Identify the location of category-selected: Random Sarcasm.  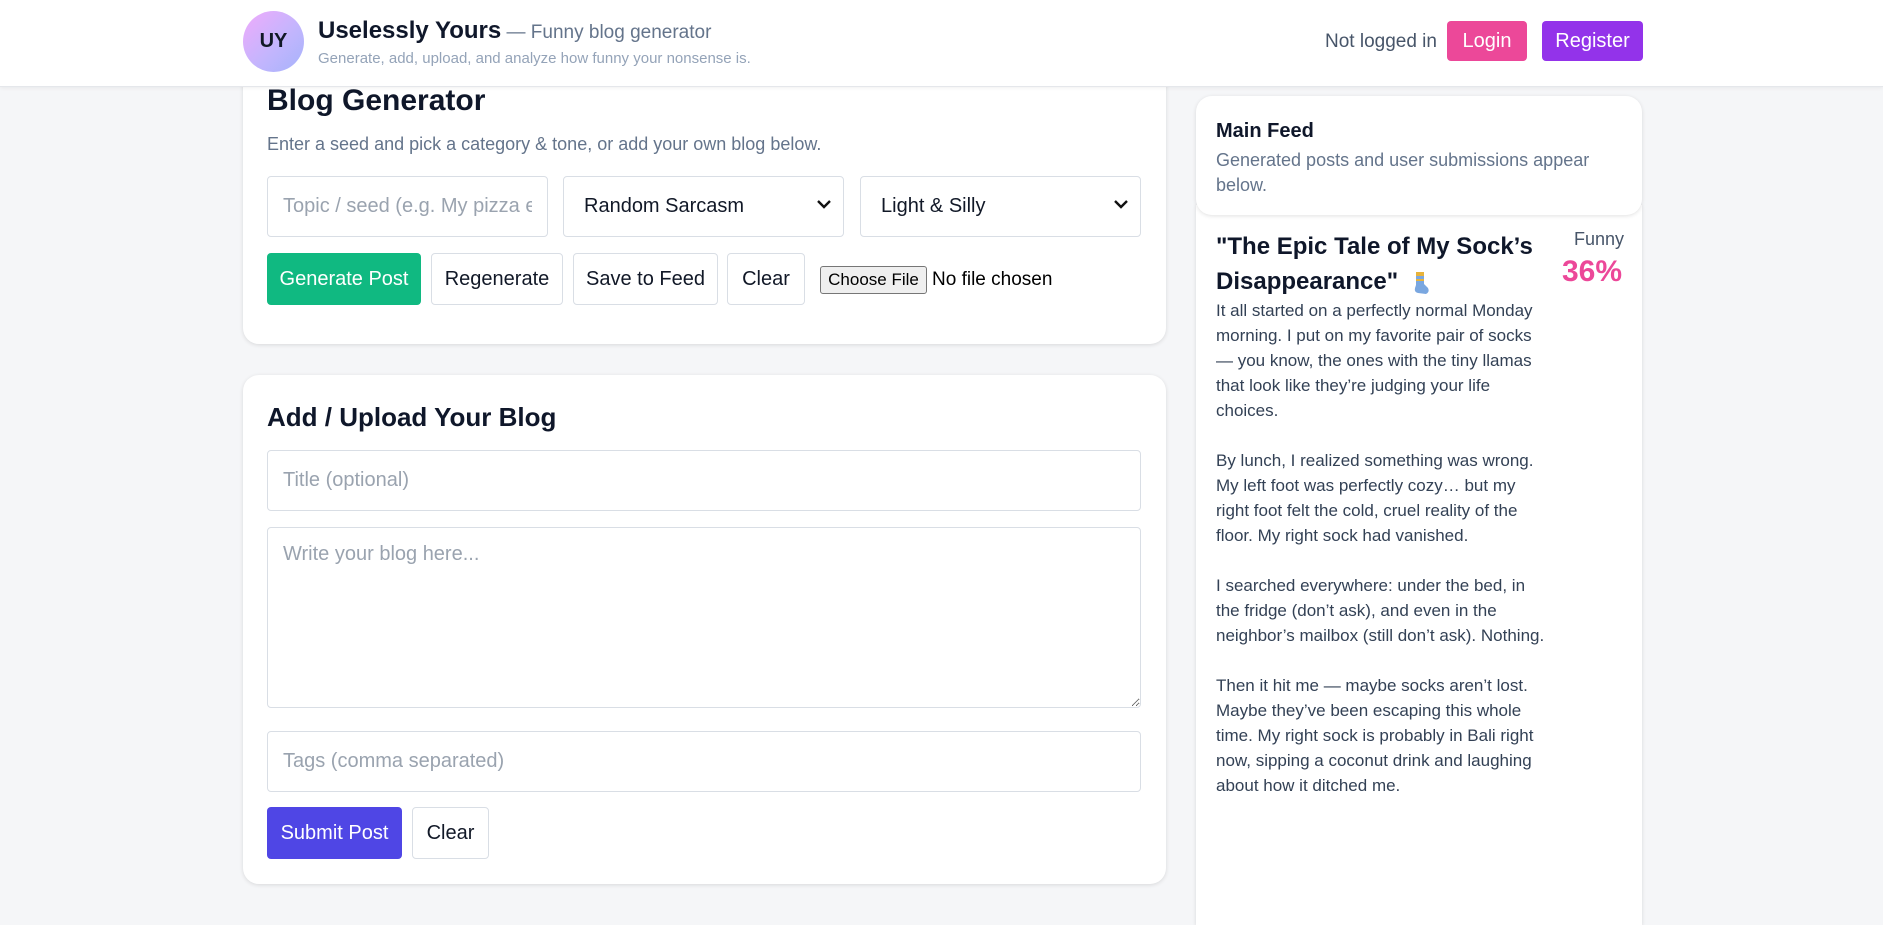
(664, 206).